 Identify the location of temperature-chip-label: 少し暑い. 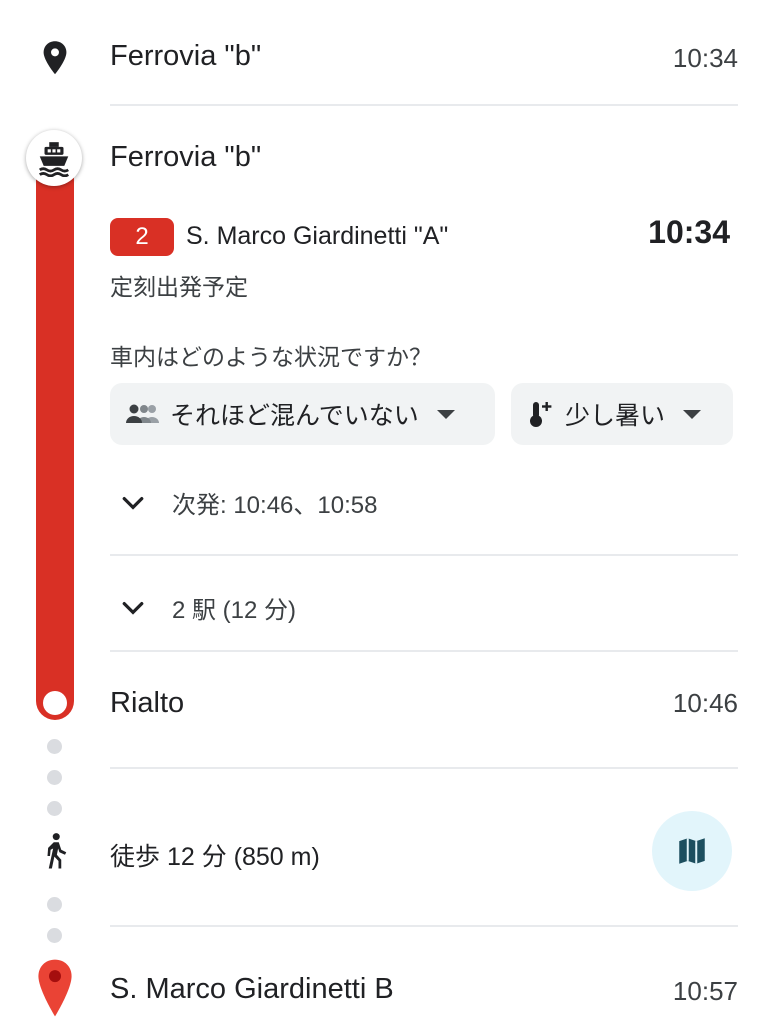
(615, 416).